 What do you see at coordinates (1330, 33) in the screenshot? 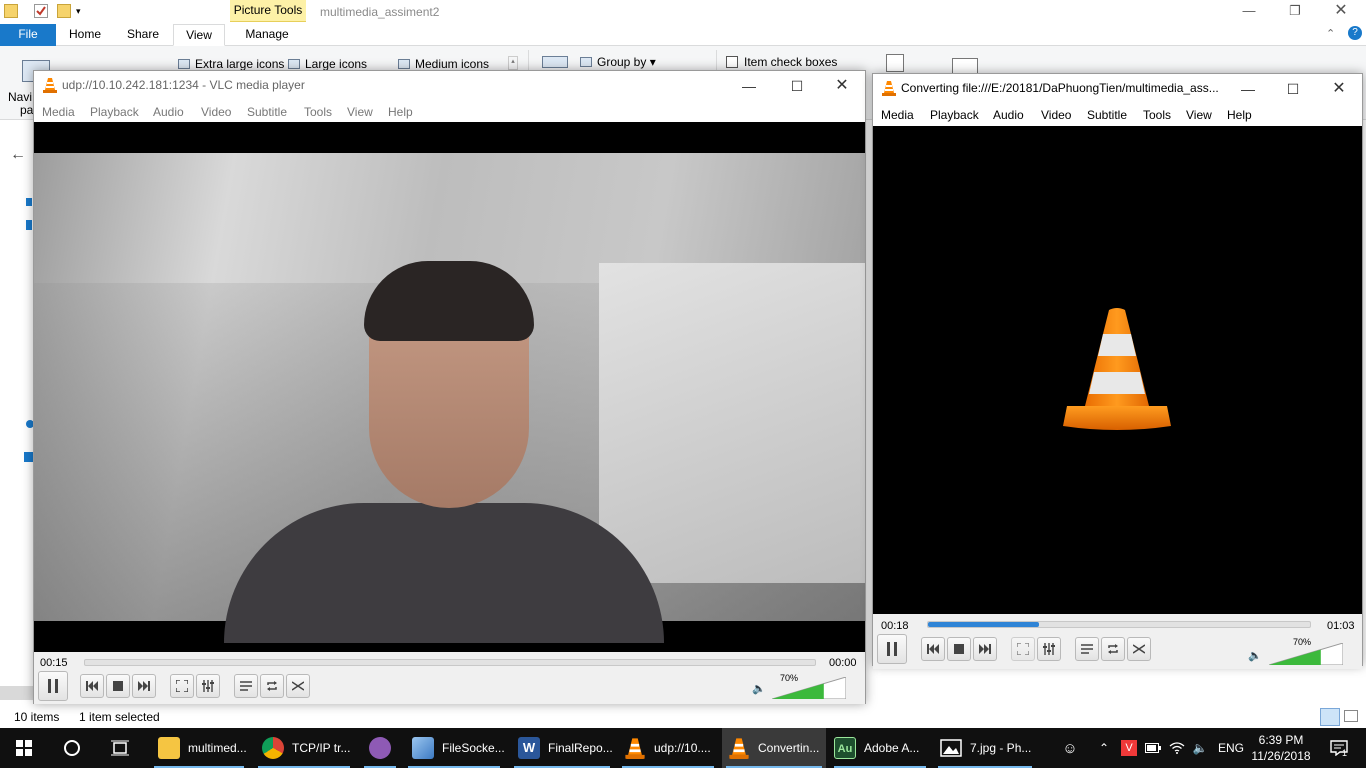
I see `collapse-ribbon-icon: ⌃` at bounding box center [1330, 33].